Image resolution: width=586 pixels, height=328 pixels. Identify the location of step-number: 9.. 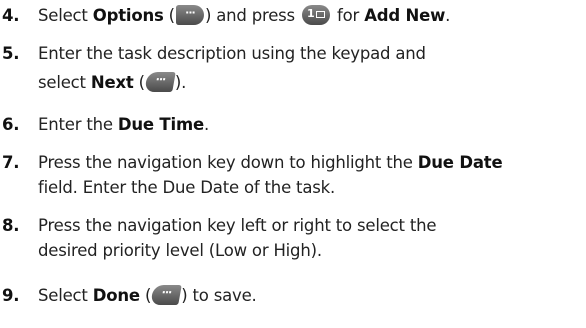
(11, 295).